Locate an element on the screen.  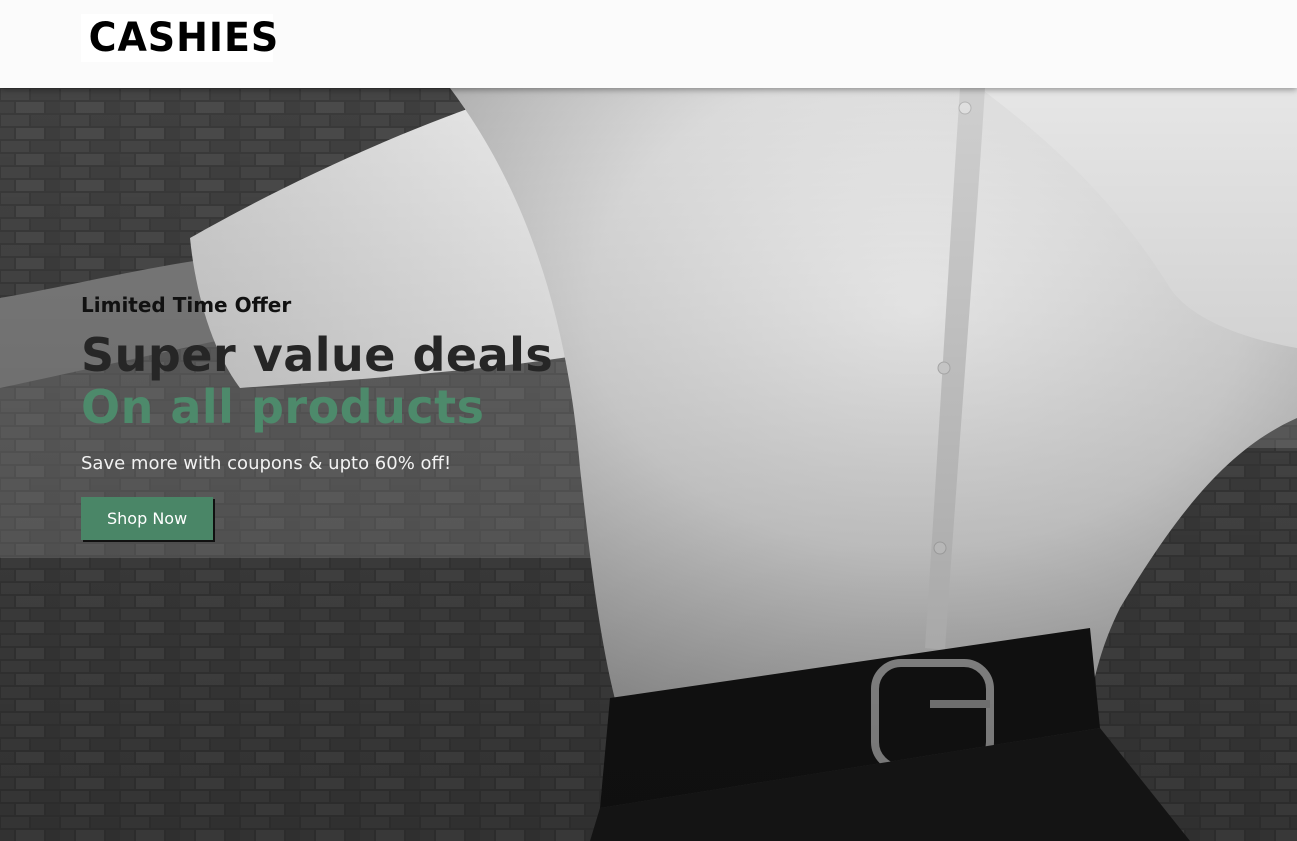
hero-eyebrow: Limited Time Offer is located at coordinates (186, 305).